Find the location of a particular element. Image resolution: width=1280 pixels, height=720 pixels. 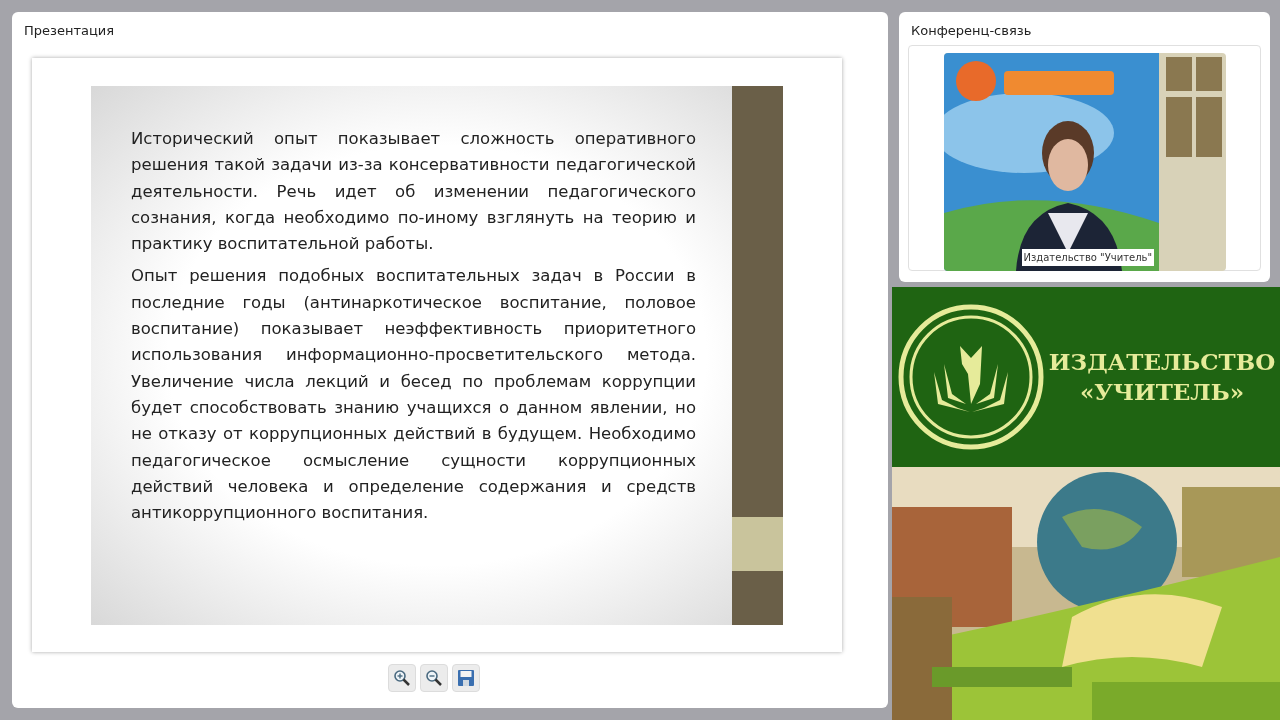

zoom-in-button is located at coordinates (402, 678).